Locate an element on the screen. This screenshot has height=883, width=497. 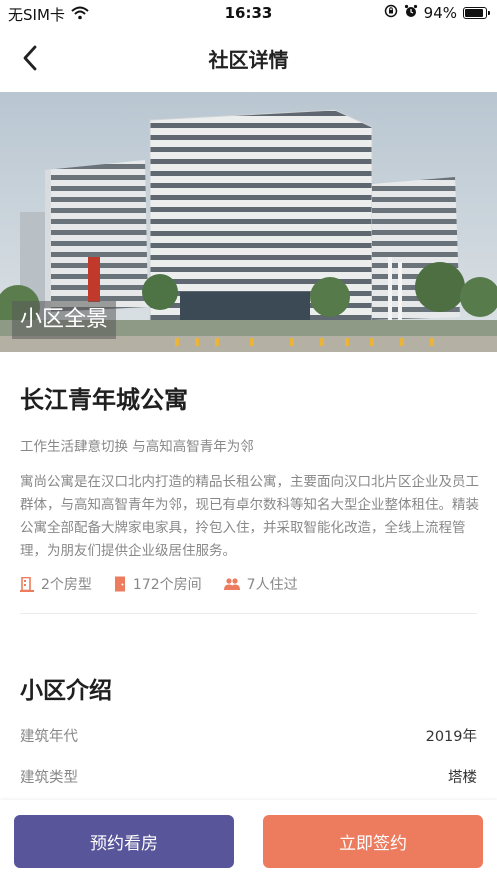
info-value: 2019年 is located at coordinates (451, 737).